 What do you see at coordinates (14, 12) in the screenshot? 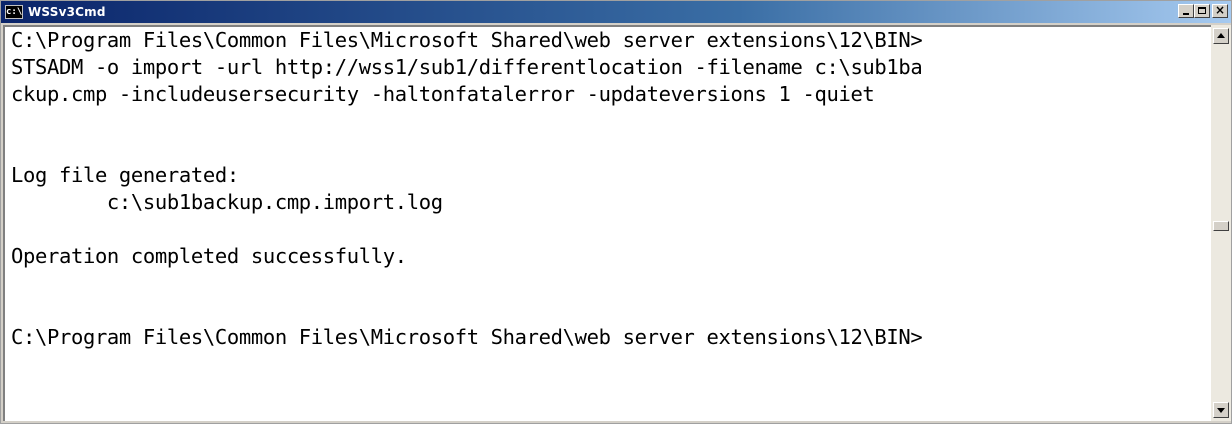
I see `console-icon: c:\` at bounding box center [14, 12].